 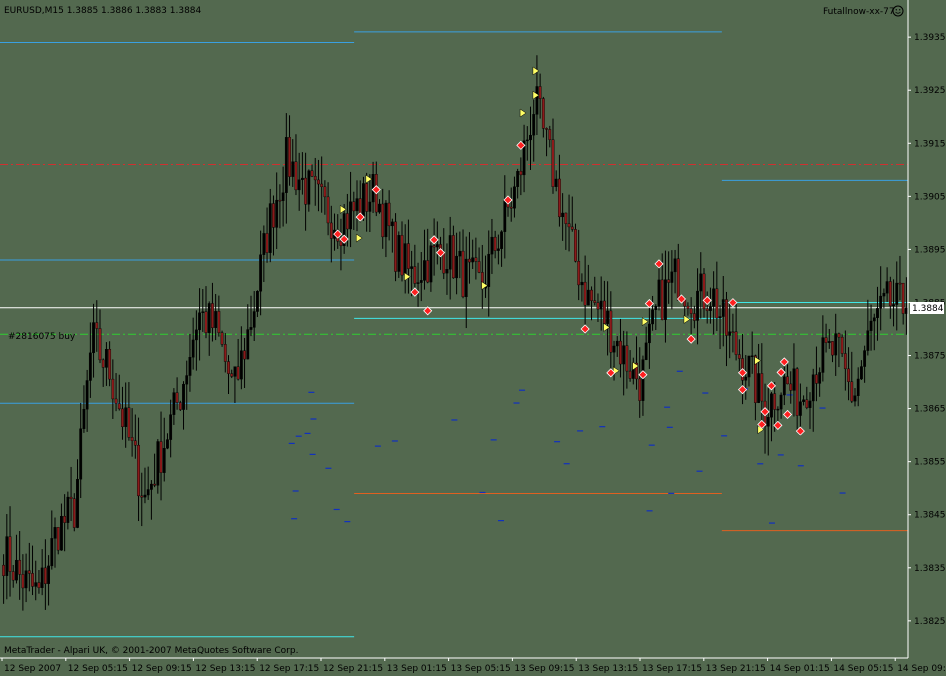 I want to click on y-tick-label: 1.3895, so click(x=930, y=250).